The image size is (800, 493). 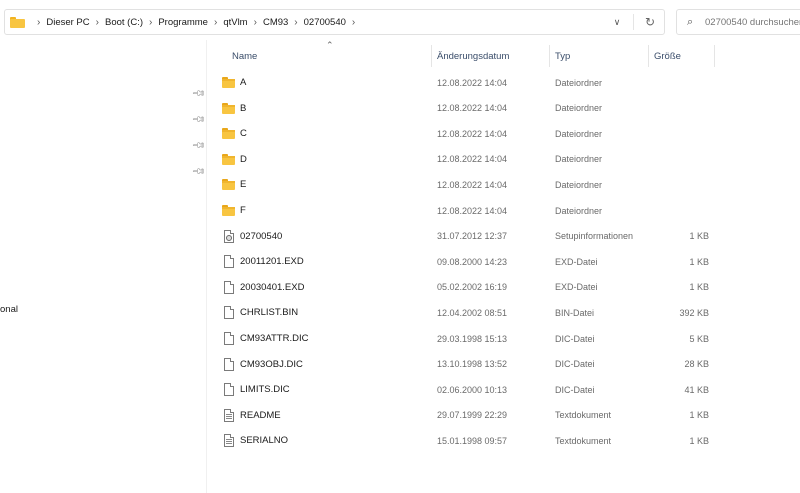 I want to click on nav-item-label: onal, so click(x=9, y=309).